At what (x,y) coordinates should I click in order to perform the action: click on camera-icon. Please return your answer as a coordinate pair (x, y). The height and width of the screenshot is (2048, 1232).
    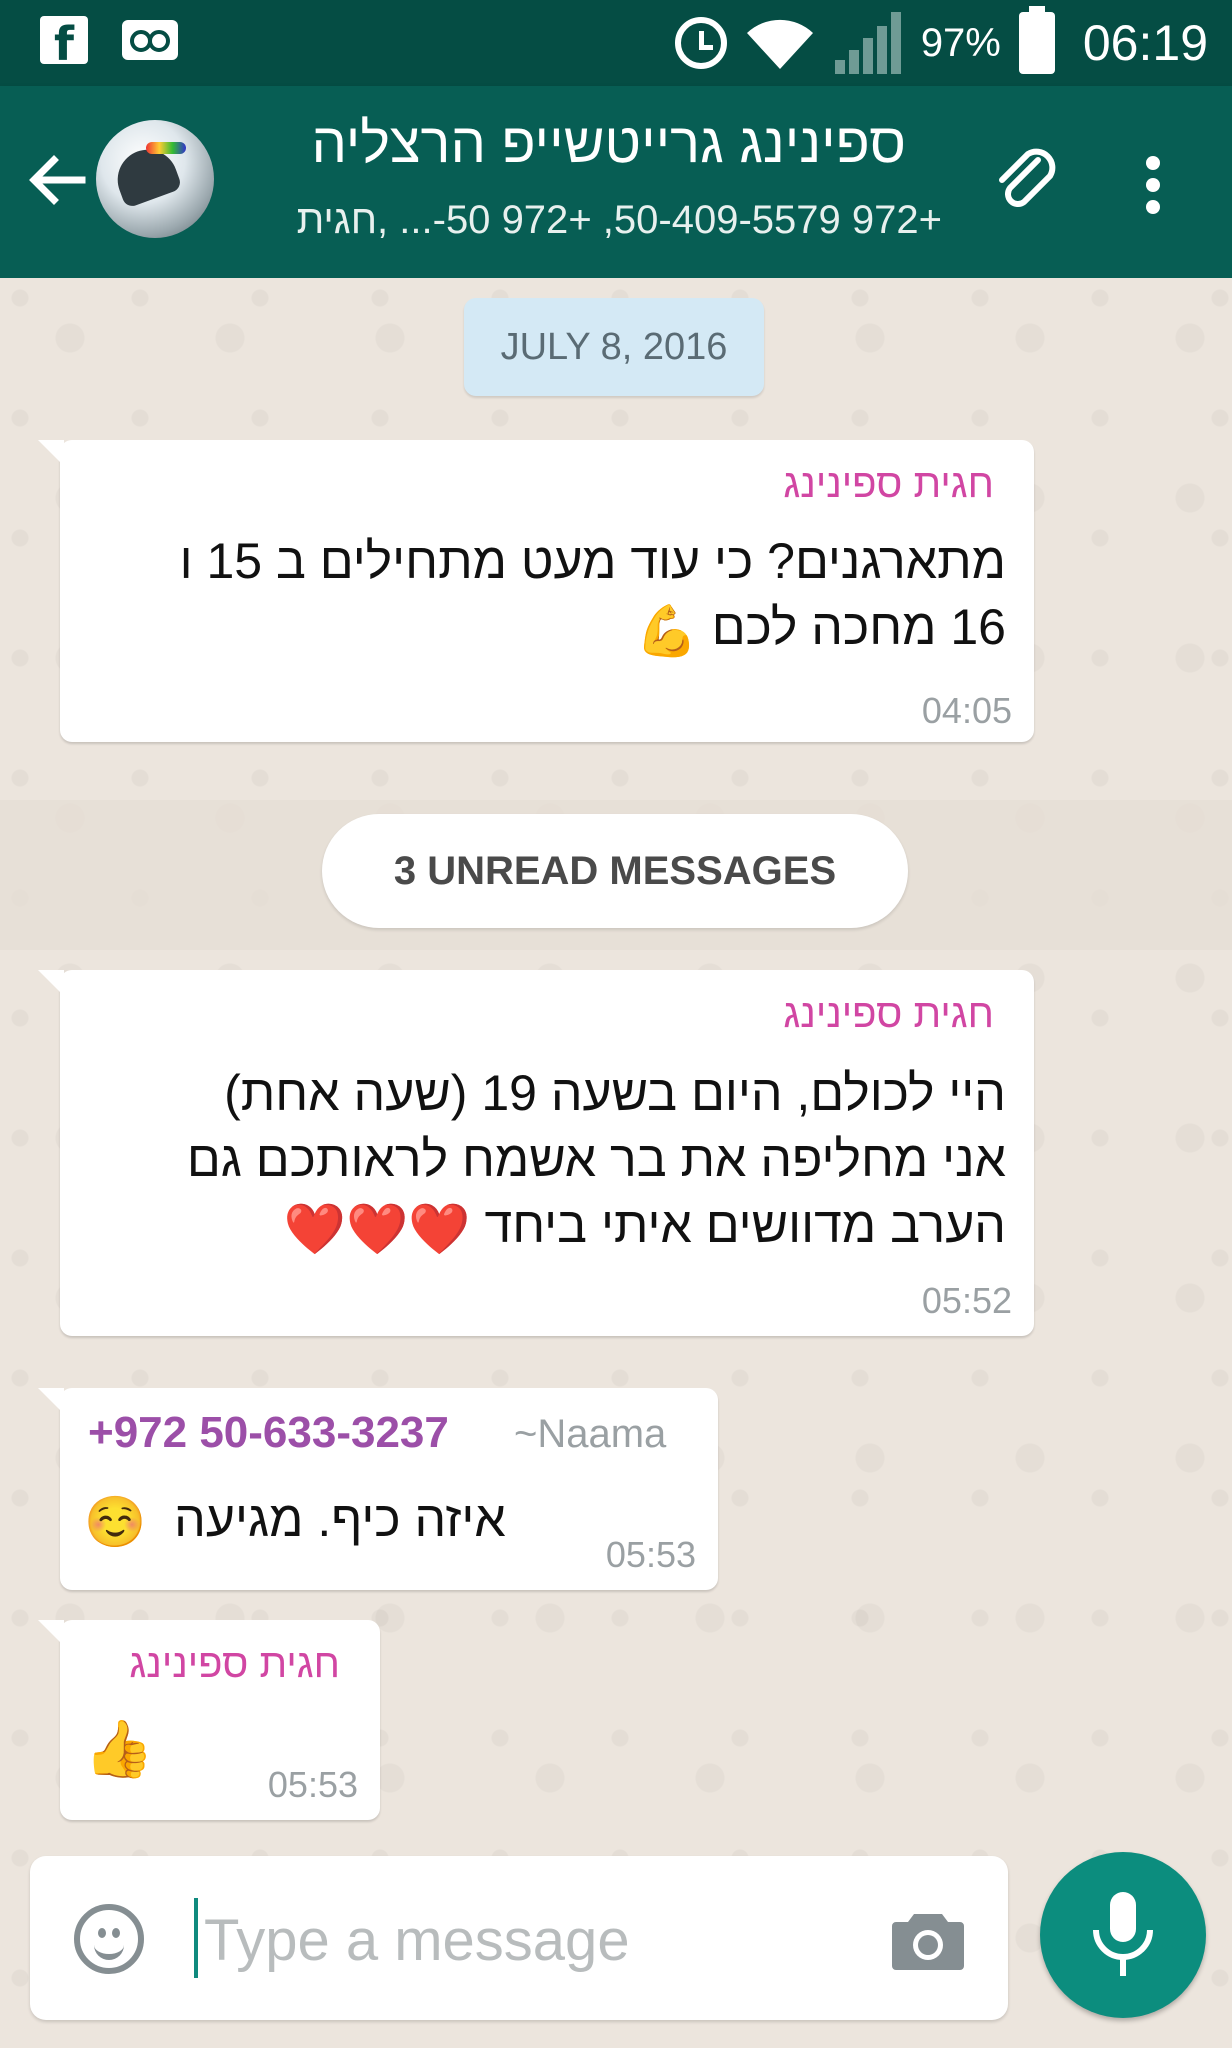
    Looking at the image, I should click on (928, 1939).